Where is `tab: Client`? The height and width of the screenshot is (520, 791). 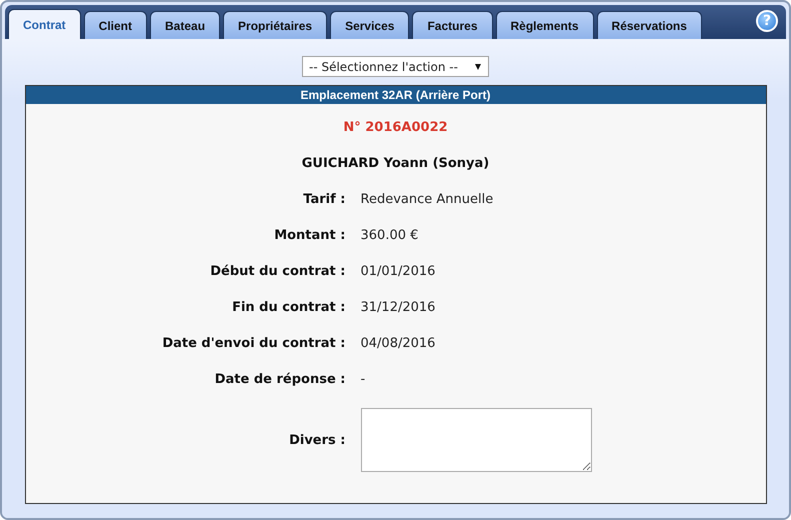 tab: Client is located at coordinates (116, 25).